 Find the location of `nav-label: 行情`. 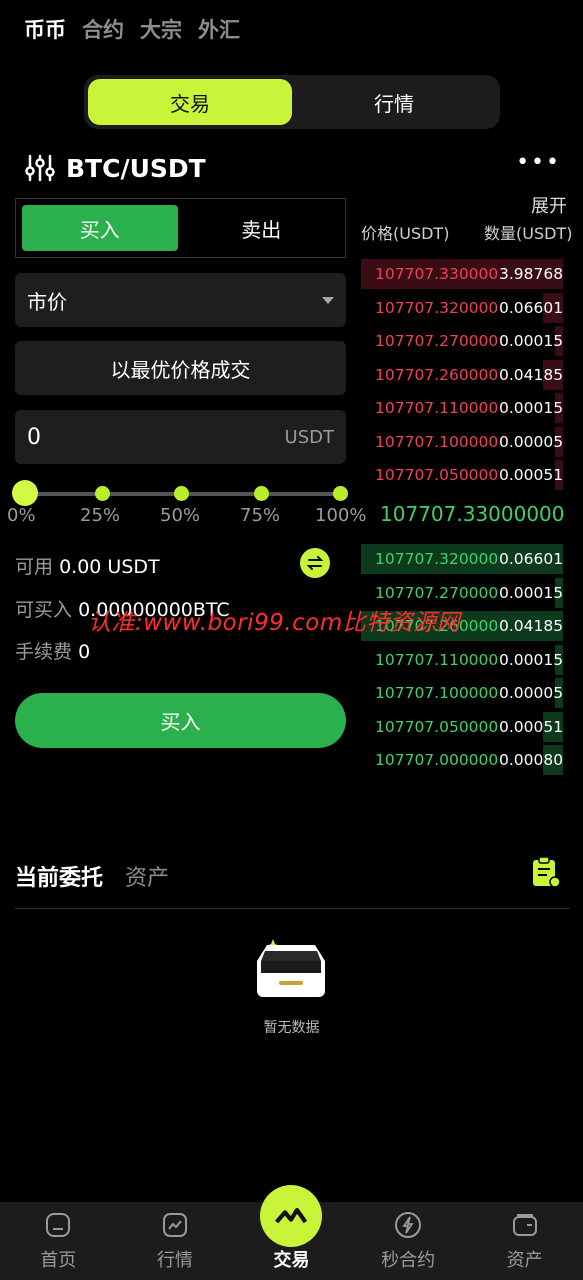

nav-label: 行情 is located at coordinates (174, 1260).